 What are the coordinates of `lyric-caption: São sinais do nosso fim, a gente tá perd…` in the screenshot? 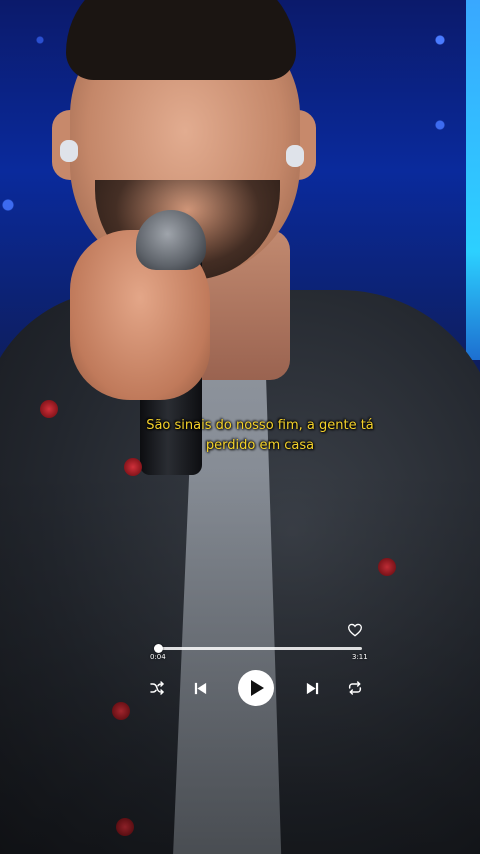 It's located at (260, 436).